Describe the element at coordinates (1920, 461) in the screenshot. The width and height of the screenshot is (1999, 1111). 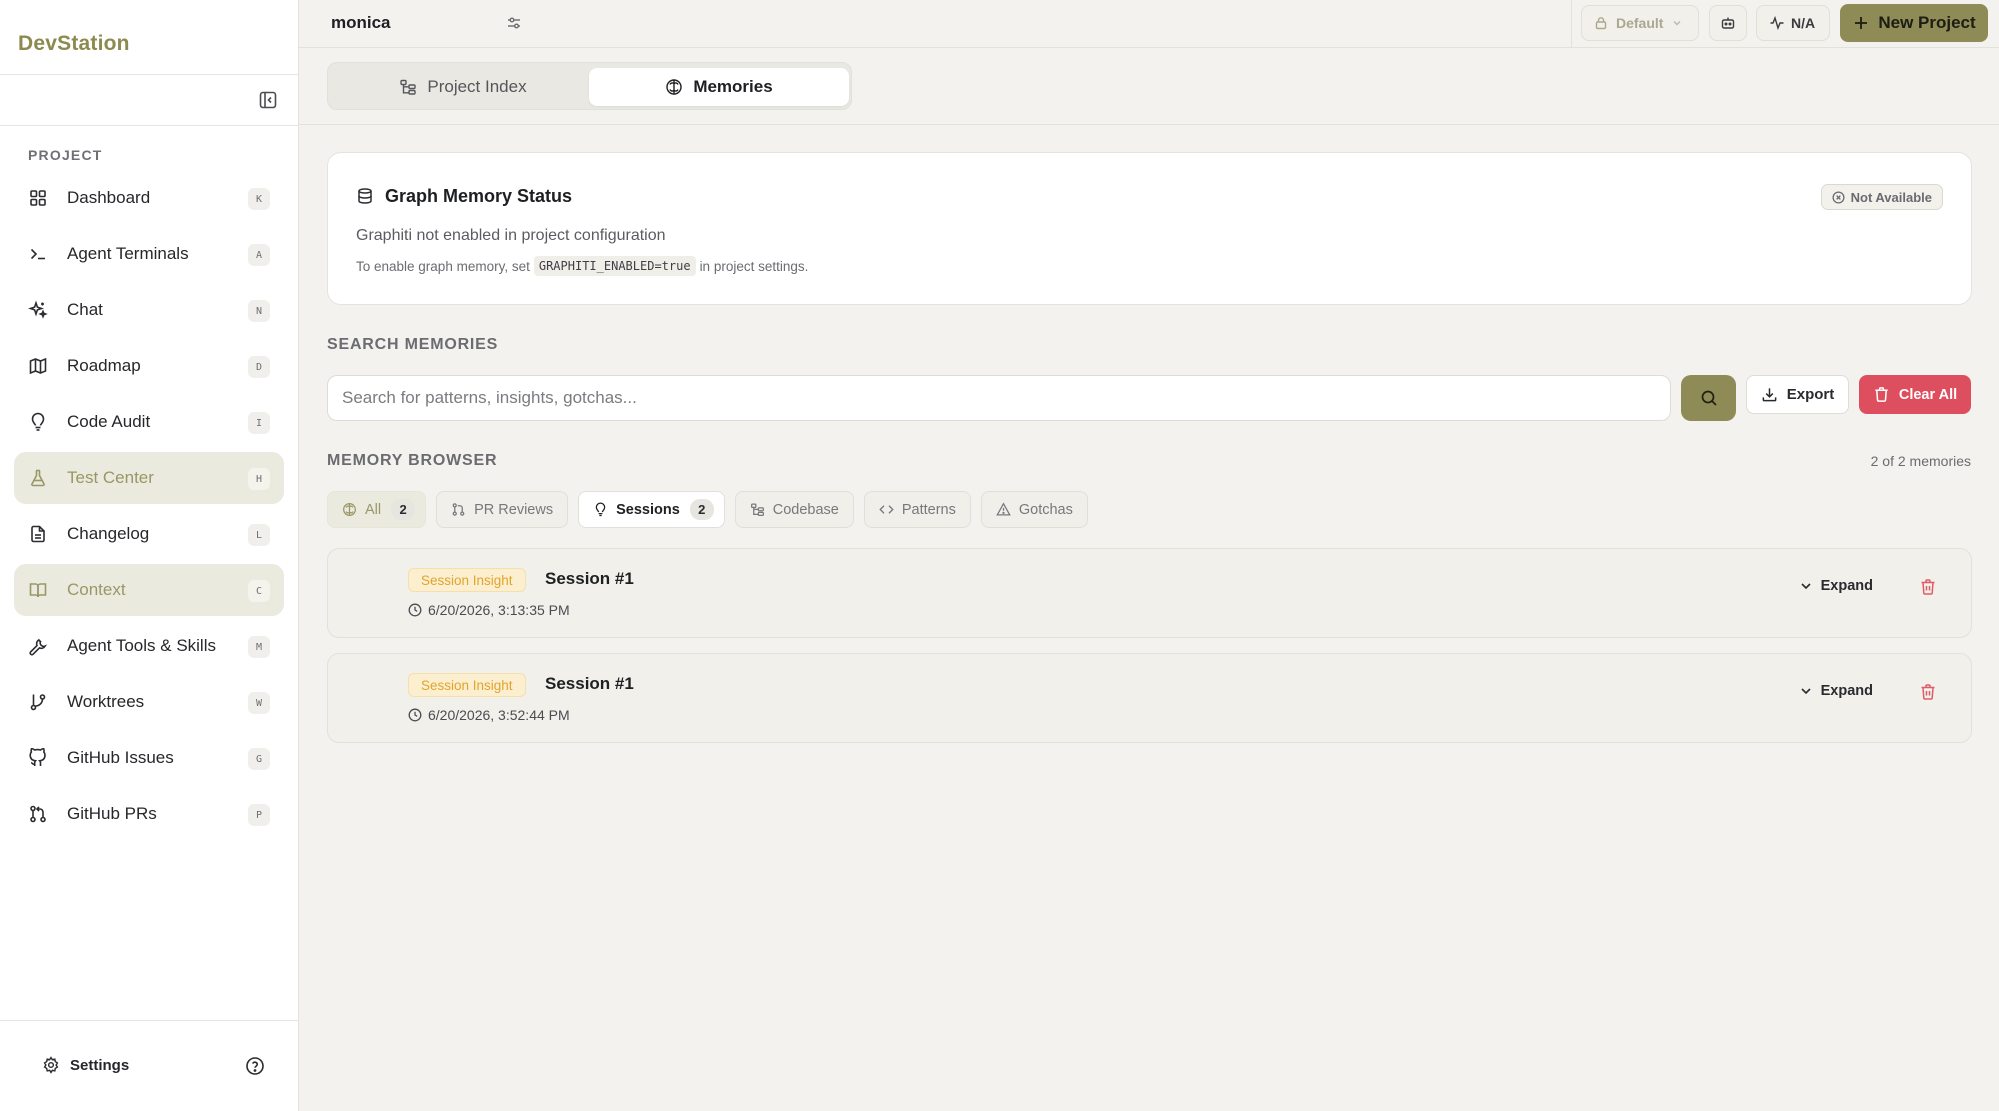
I see `memory-count: 2 of 2 memories` at that location.